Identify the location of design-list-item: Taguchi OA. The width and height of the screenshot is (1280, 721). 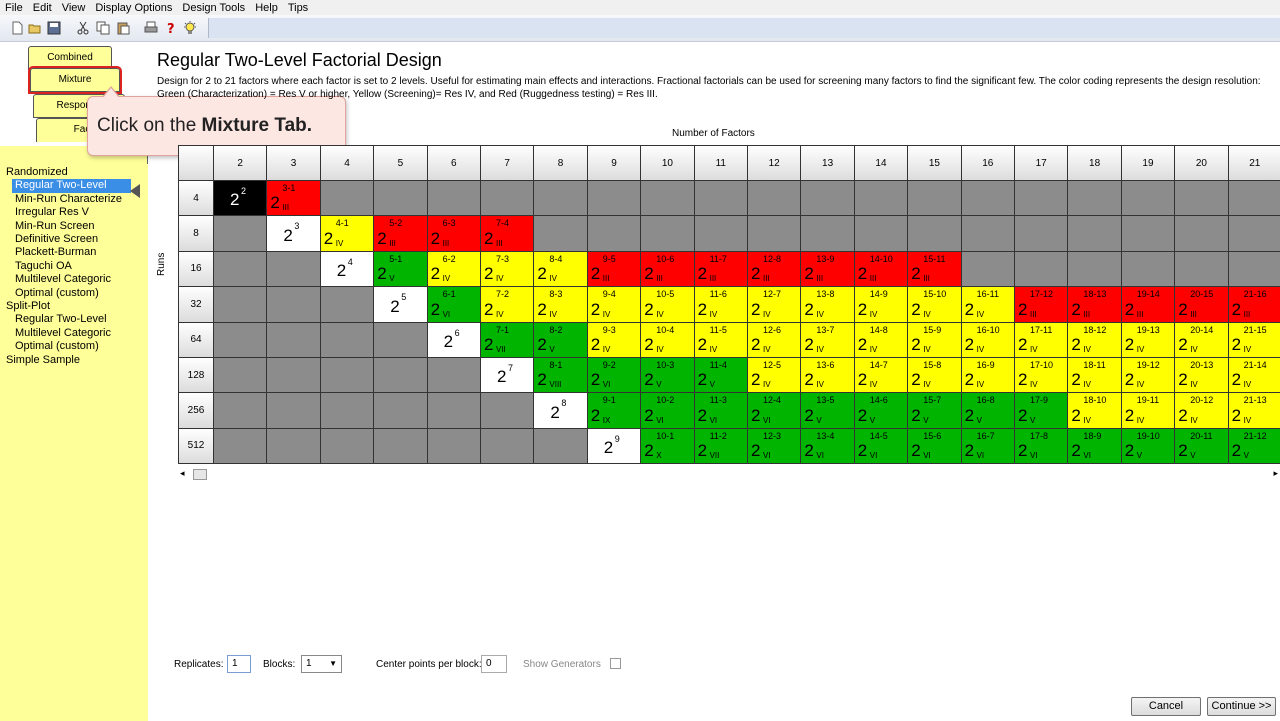
(71, 266).